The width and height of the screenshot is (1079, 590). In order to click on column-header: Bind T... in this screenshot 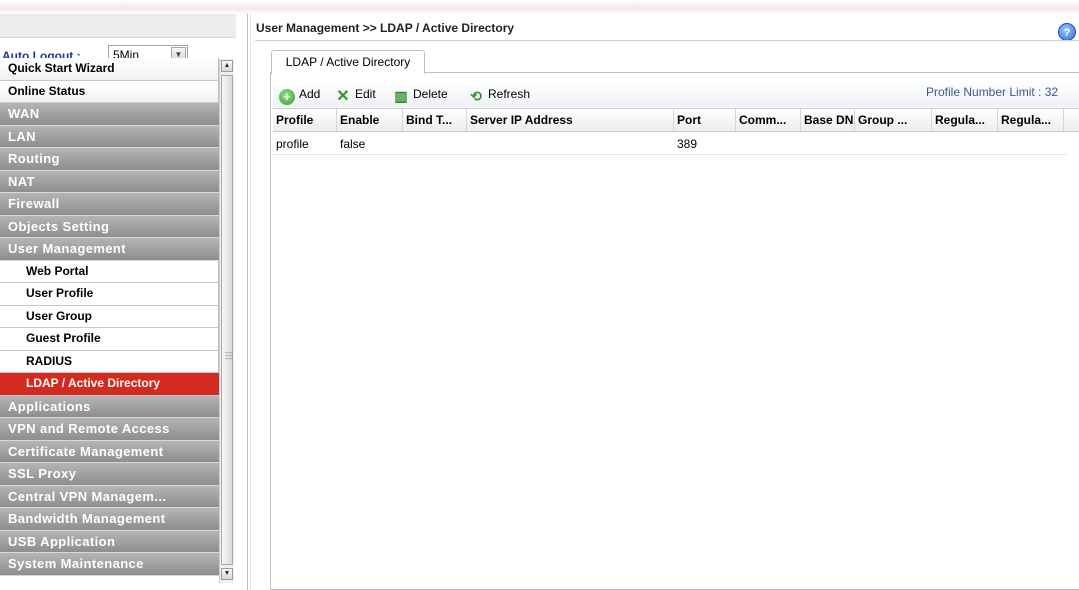, I will do `click(435, 120)`.